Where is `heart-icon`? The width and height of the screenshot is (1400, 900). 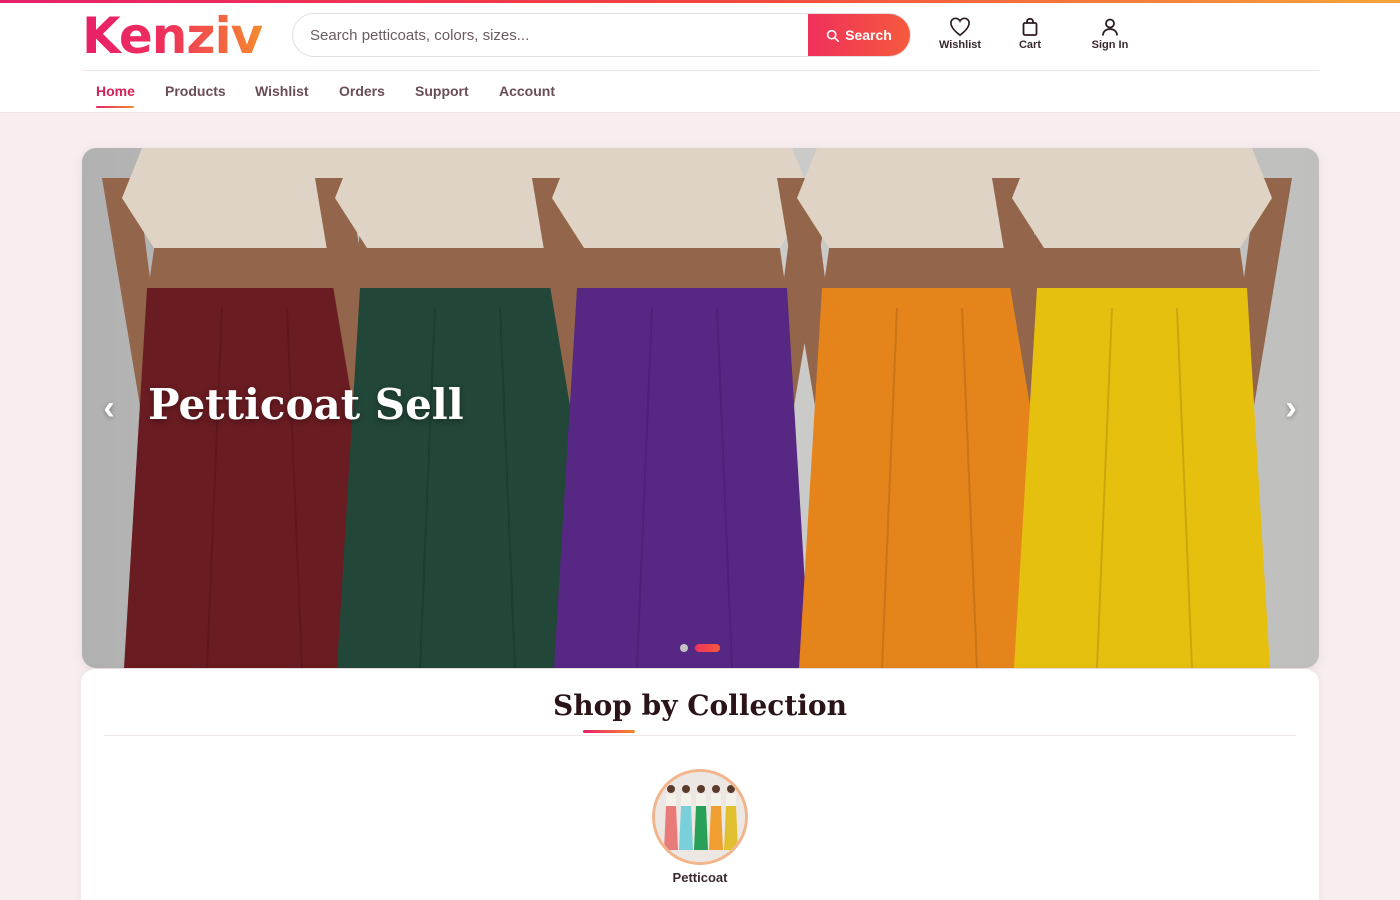
heart-icon is located at coordinates (960, 27).